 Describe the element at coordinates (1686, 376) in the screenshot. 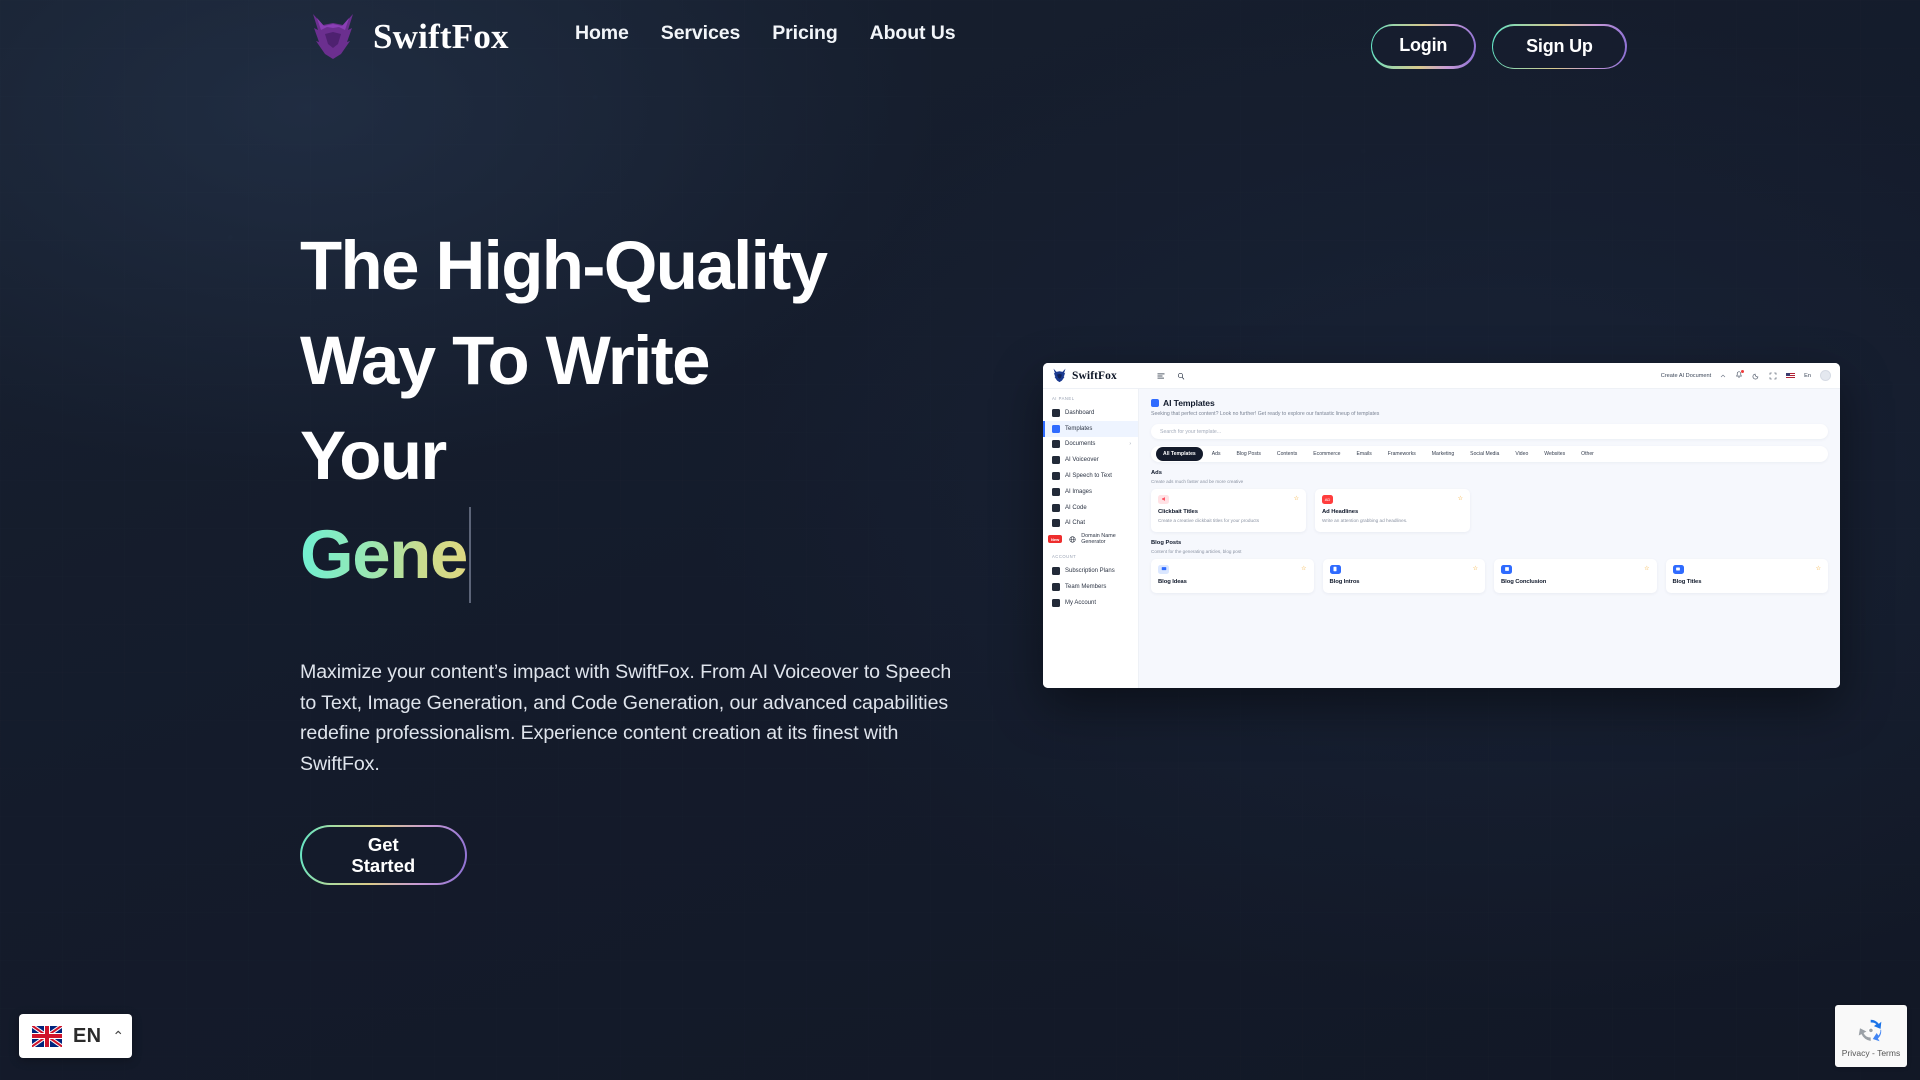

I see `create-ai-document-label: Create AI Document` at that location.